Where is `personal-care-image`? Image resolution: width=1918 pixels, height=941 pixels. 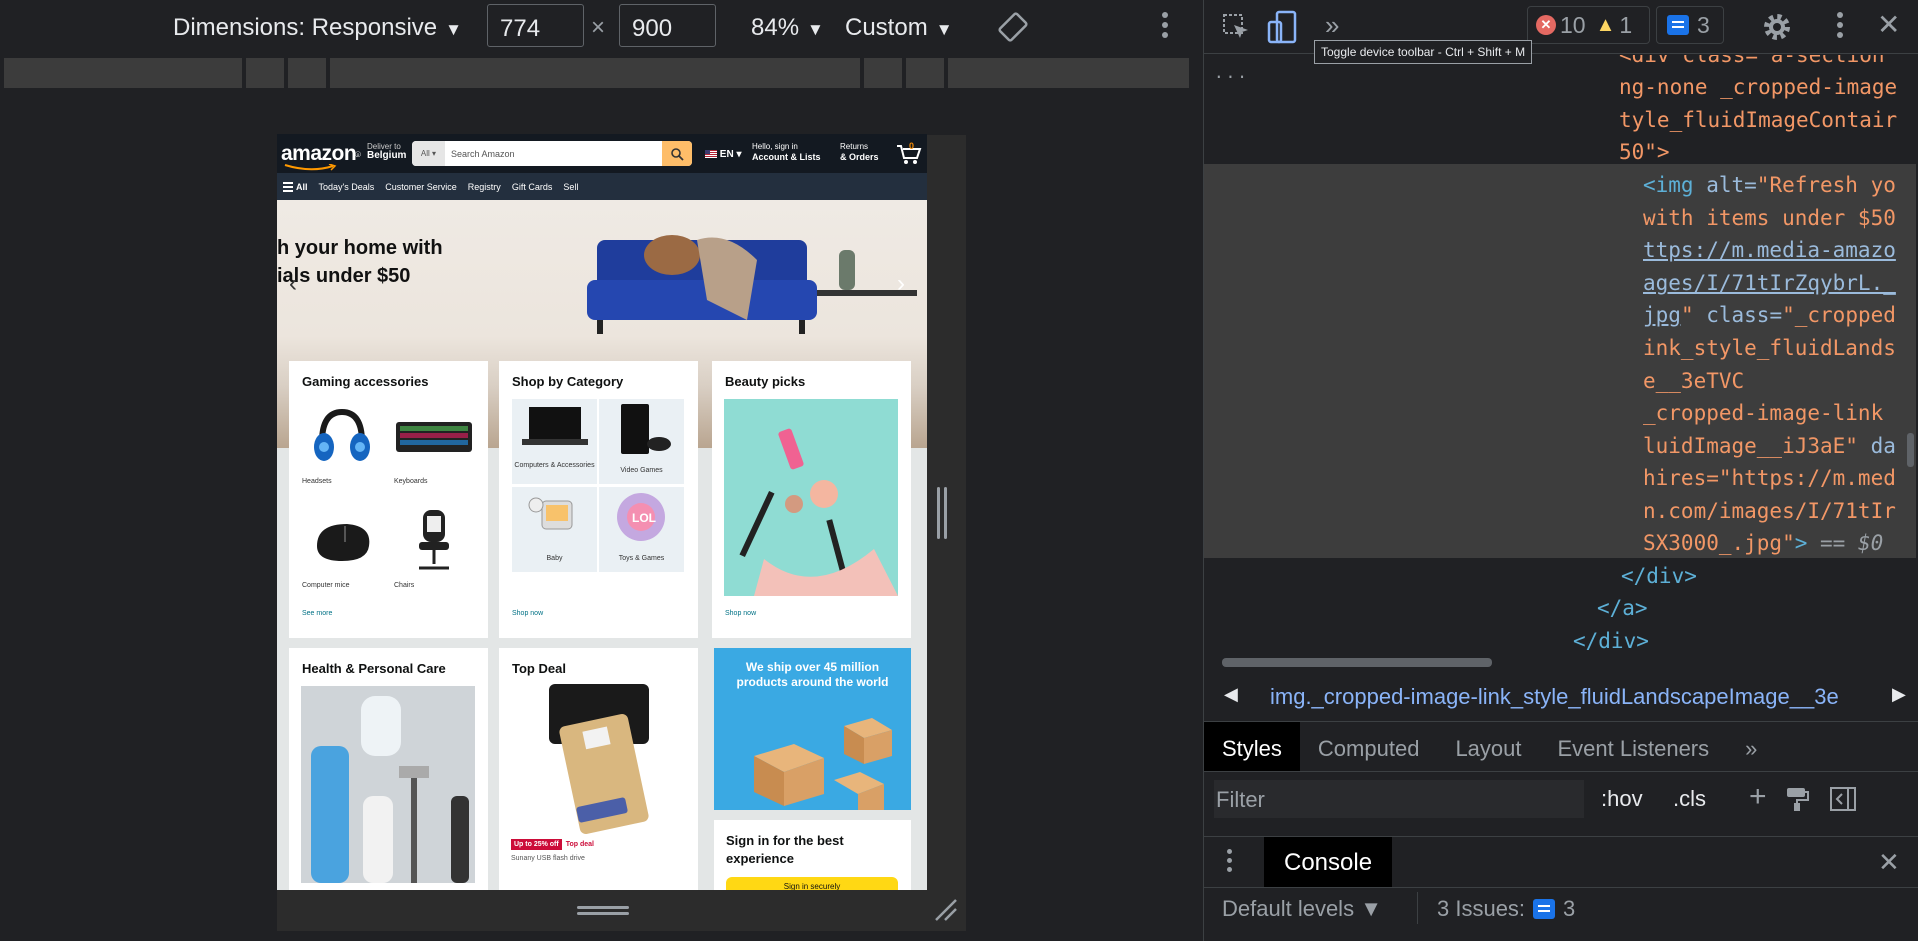 personal-care-image is located at coordinates (388, 784).